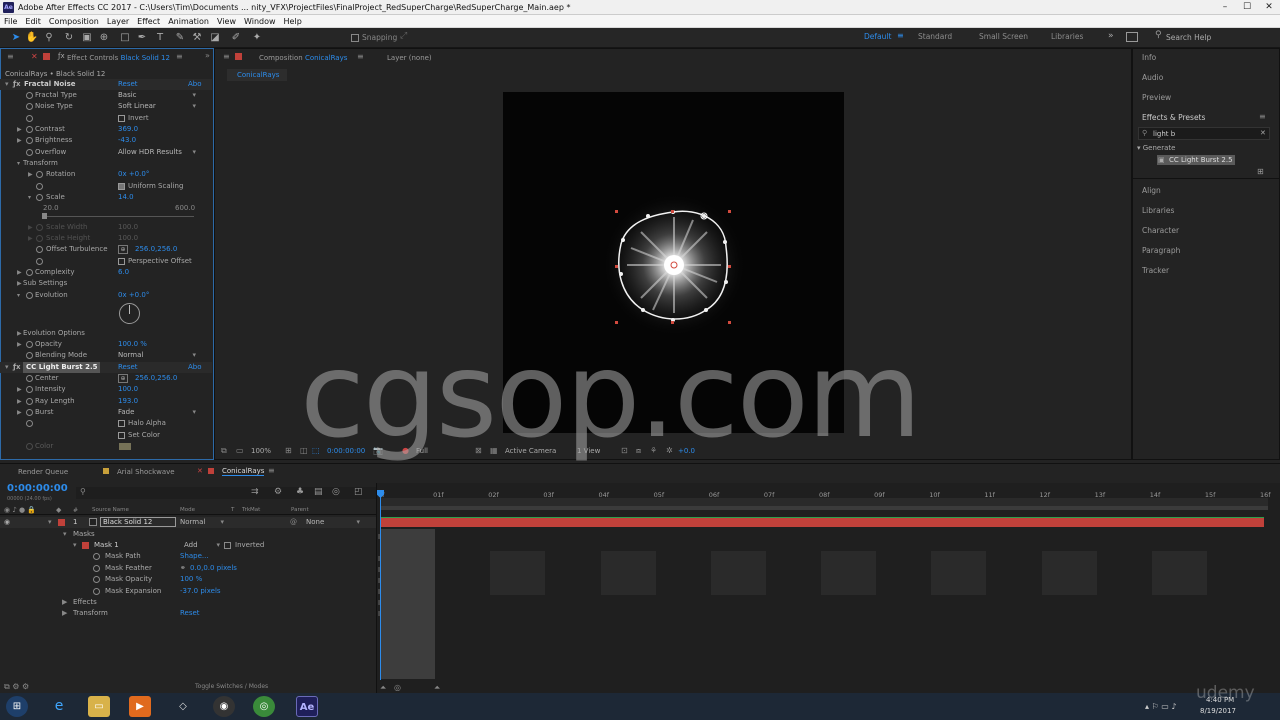 The width and height of the screenshot is (1280, 720). Describe the element at coordinates (358, 492) in the screenshot. I see `graph-editor-icon: ◰` at that location.